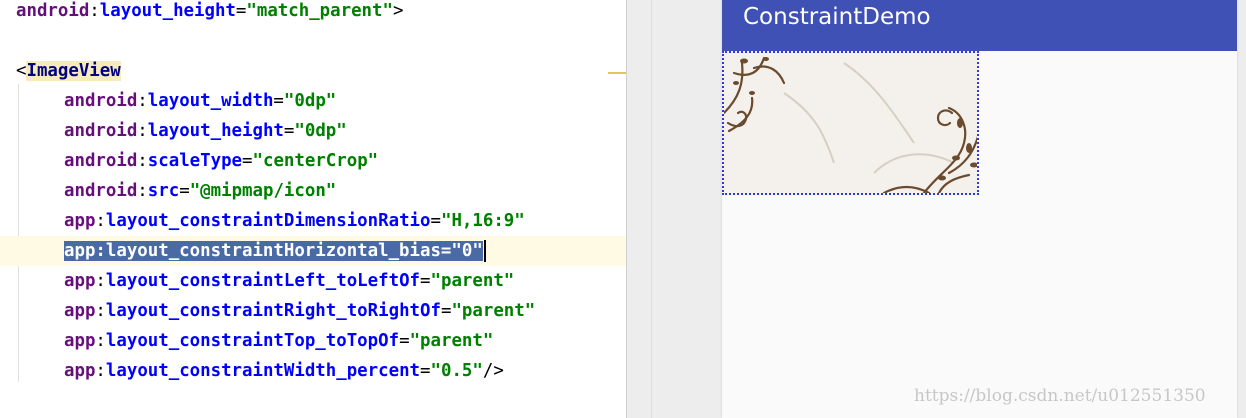  What do you see at coordinates (837, 17) in the screenshot?
I see `app-title: ConstraintDemo` at bounding box center [837, 17].